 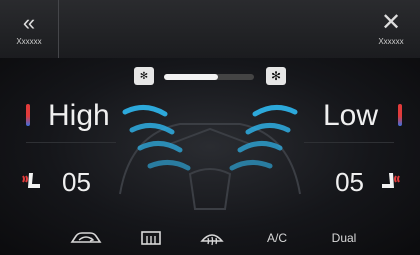 I want to click on double-chevron-left-icon: «, so click(x=29, y=22).